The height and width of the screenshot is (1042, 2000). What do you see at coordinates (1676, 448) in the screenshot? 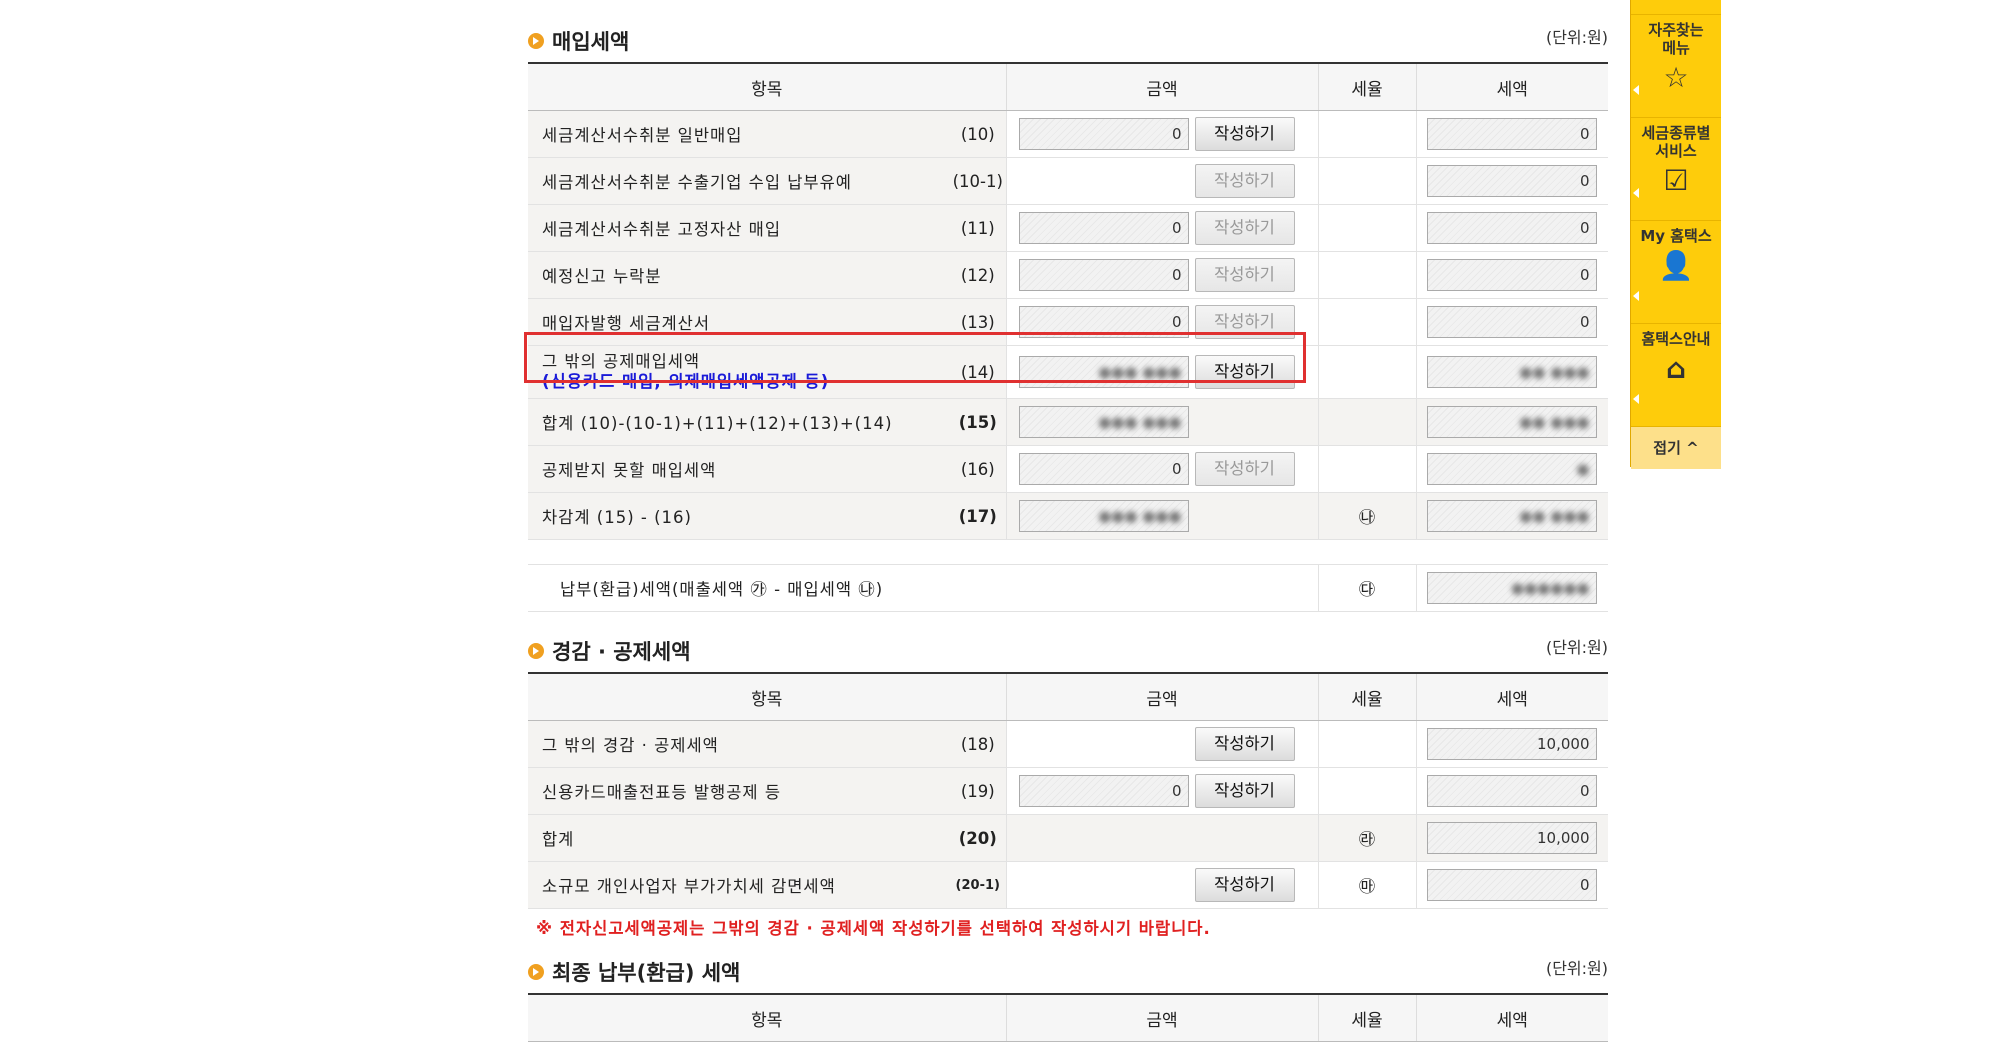
I see `fold-button: 접기 ^` at bounding box center [1676, 448].